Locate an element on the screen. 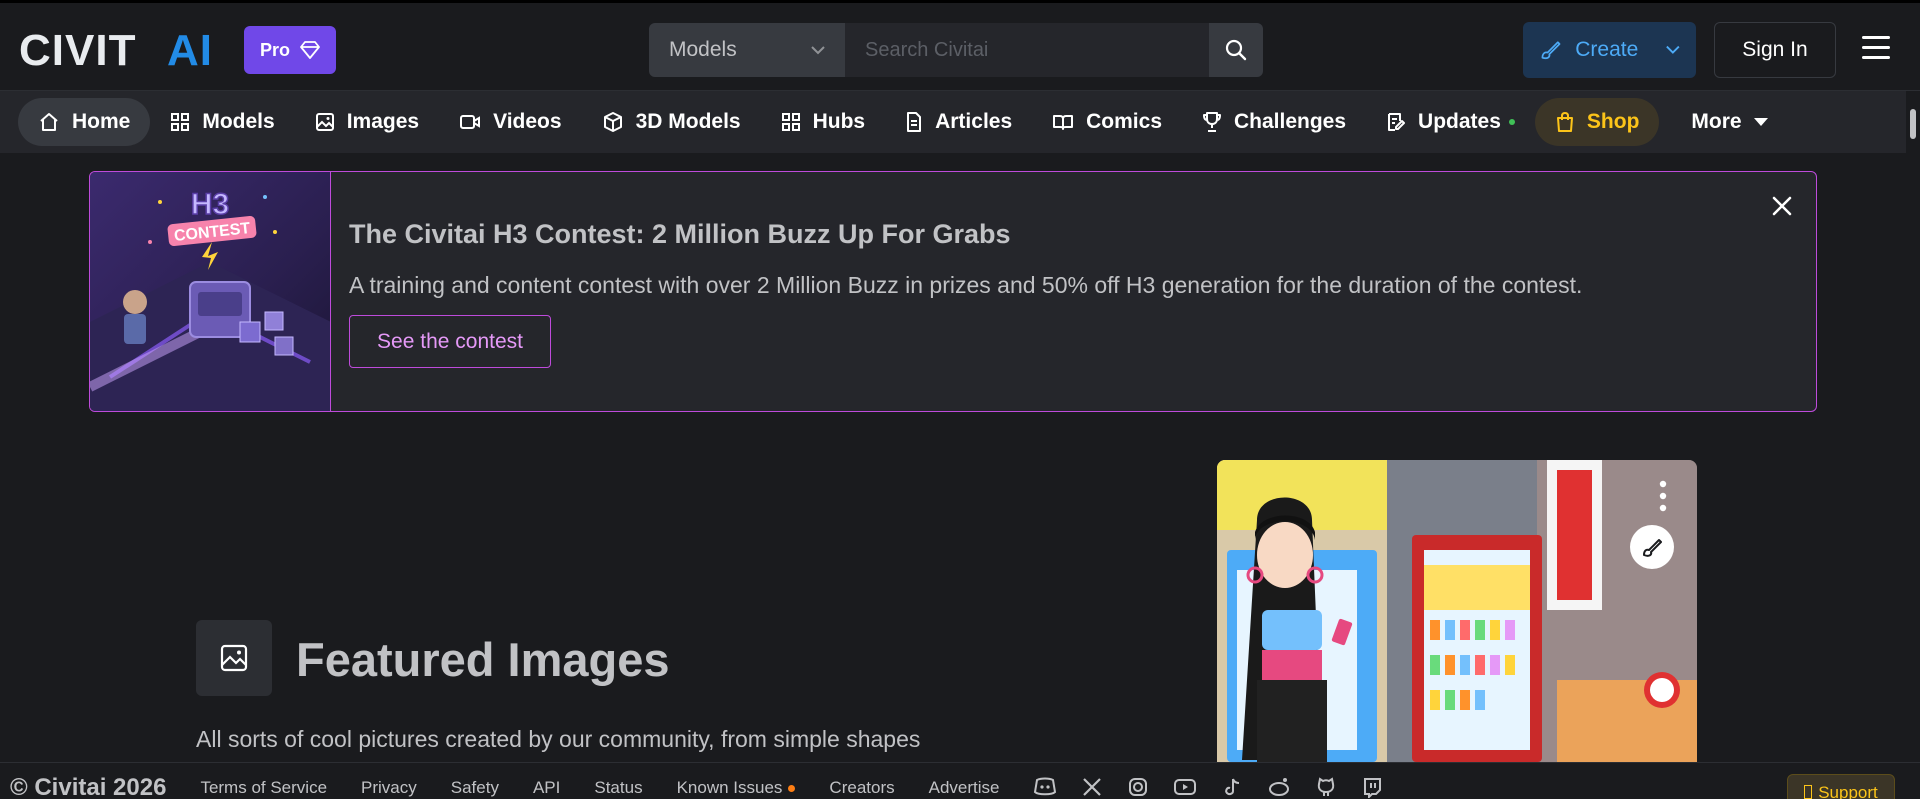  search-icon is located at coordinates (1236, 50).